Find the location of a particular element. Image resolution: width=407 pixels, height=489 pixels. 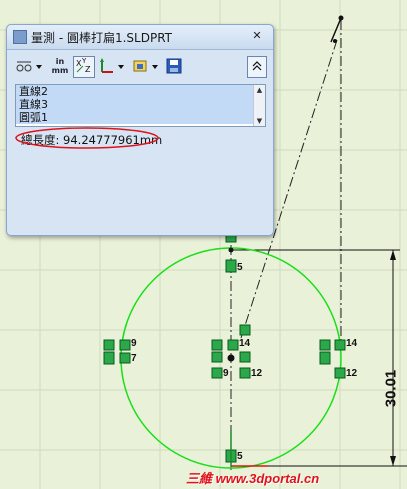

quadrant-point-top is located at coordinates (231, 250).